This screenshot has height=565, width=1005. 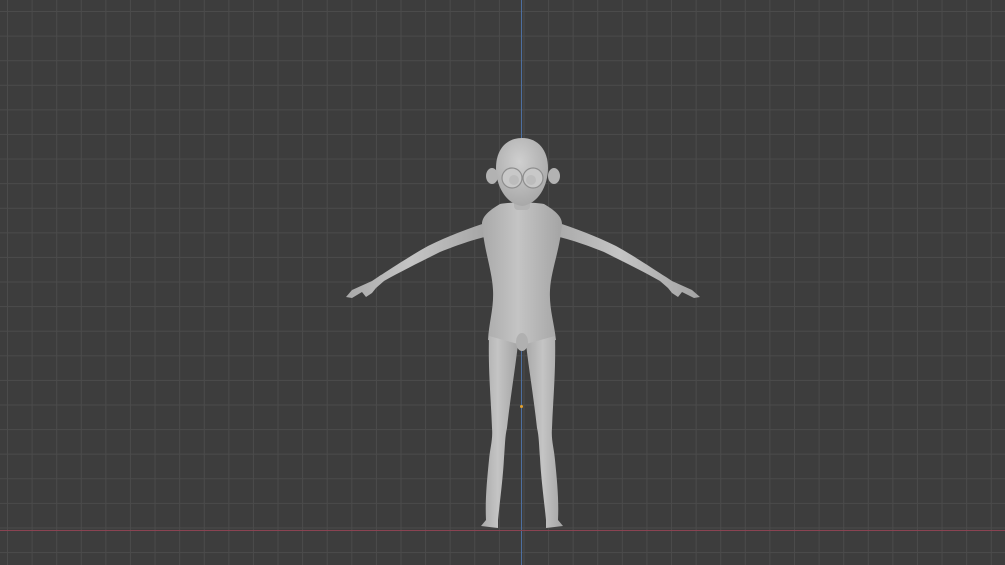 What do you see at coordinates (627, 260) in the screenshot?
I see `right-arm` at bounding box center [627, 260].